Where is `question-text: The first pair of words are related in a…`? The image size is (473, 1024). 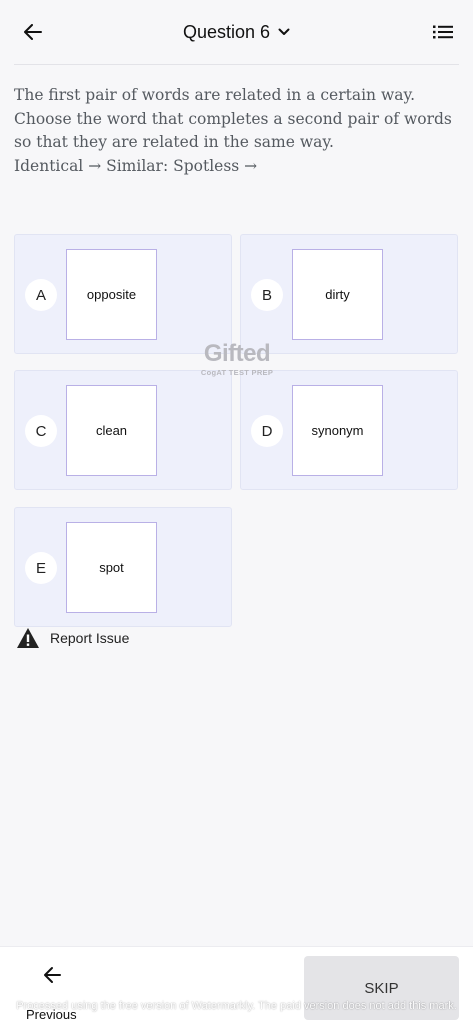
question-text: The first pair of words are related in a… is located at coordinates (237, 131).